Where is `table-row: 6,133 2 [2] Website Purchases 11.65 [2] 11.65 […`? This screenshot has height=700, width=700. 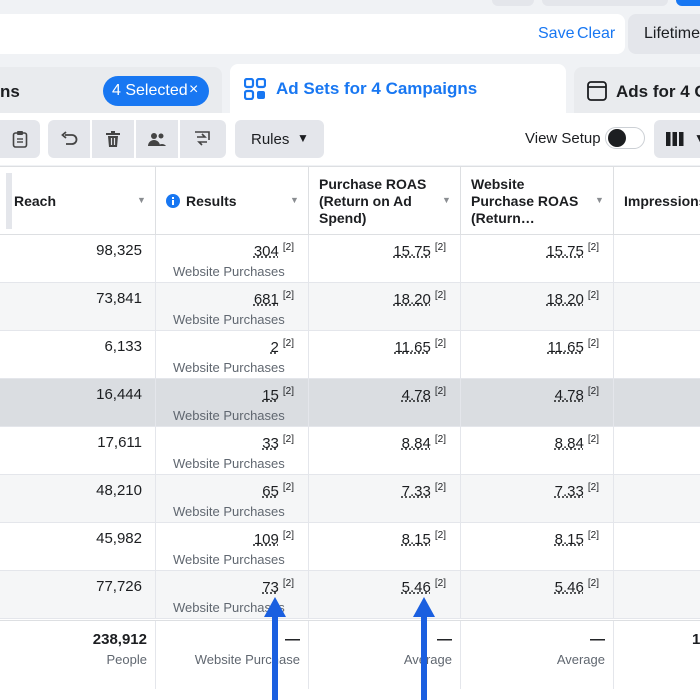
table-row: 6,133 2 [2] Website Purchases 11.65 [2] 11.65 [… is located at coordinates (350, 355).